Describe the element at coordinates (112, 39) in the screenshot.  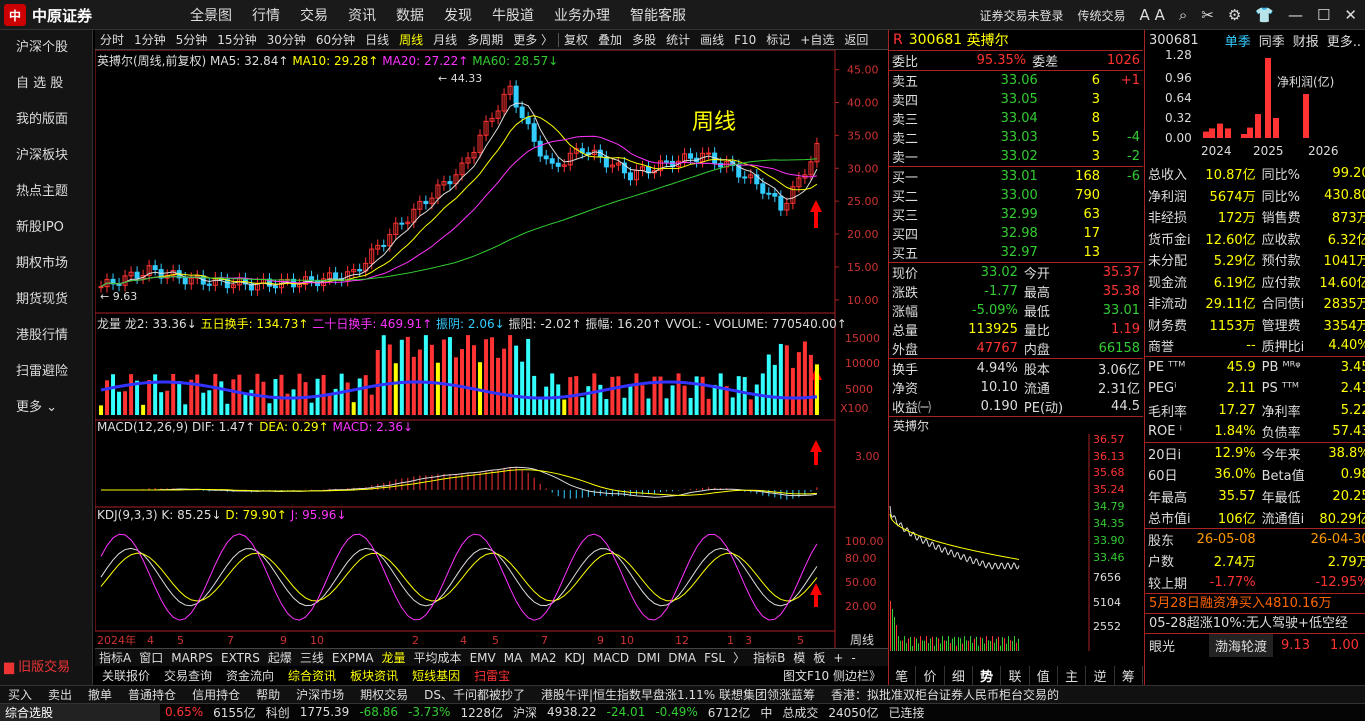
I see `period-tab: 分时` at that location.